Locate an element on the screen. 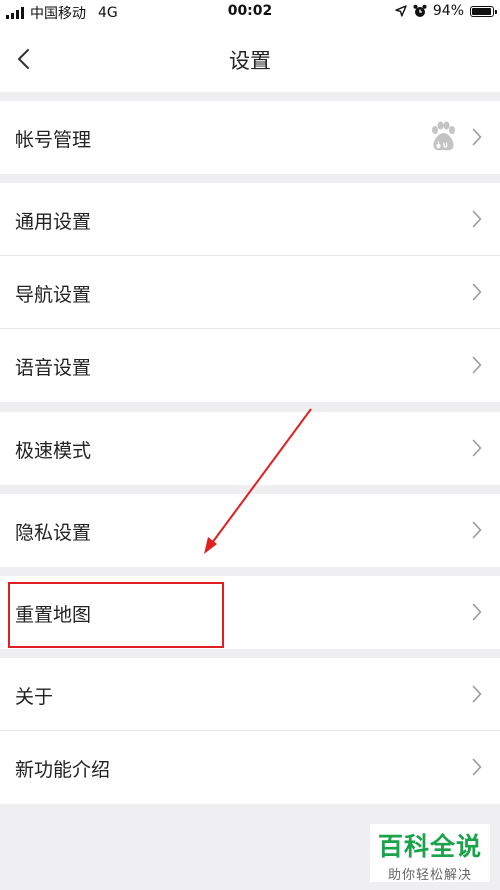  battery-percent: 94% is located at coordinates (448, 11).